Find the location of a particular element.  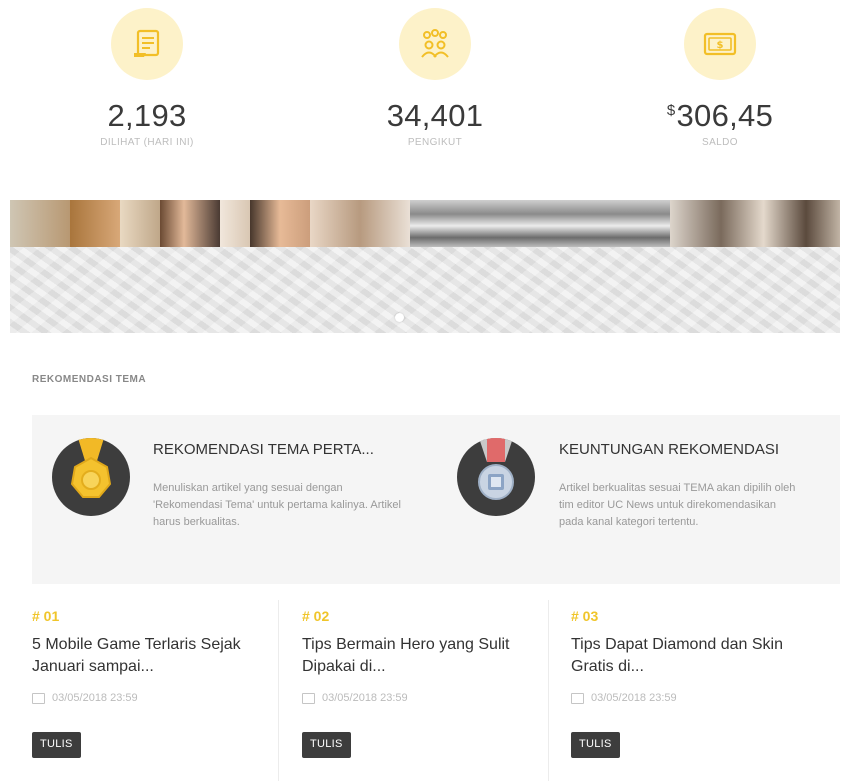

article-rank: # 03 is located at coordinates (585, 616).